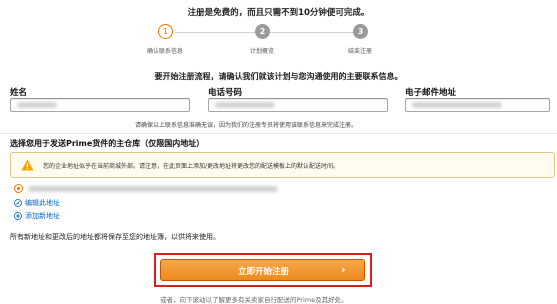  I want to click on contact-accuracy-note: 请确保以上联系信息准确无误，因为我们的注册专员将使用该联系信息来完成注册。, so click(246, 125).